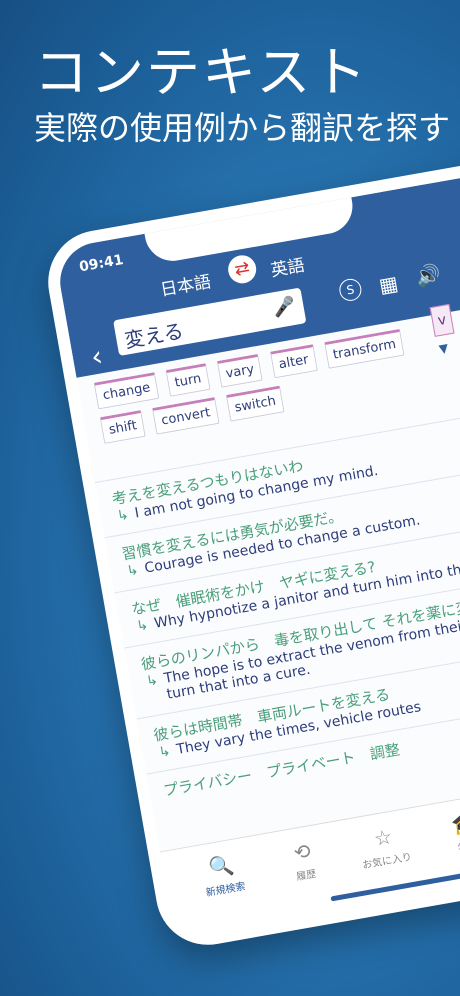  I want to click on microphone-icon: 🎤, so click(284, 307).